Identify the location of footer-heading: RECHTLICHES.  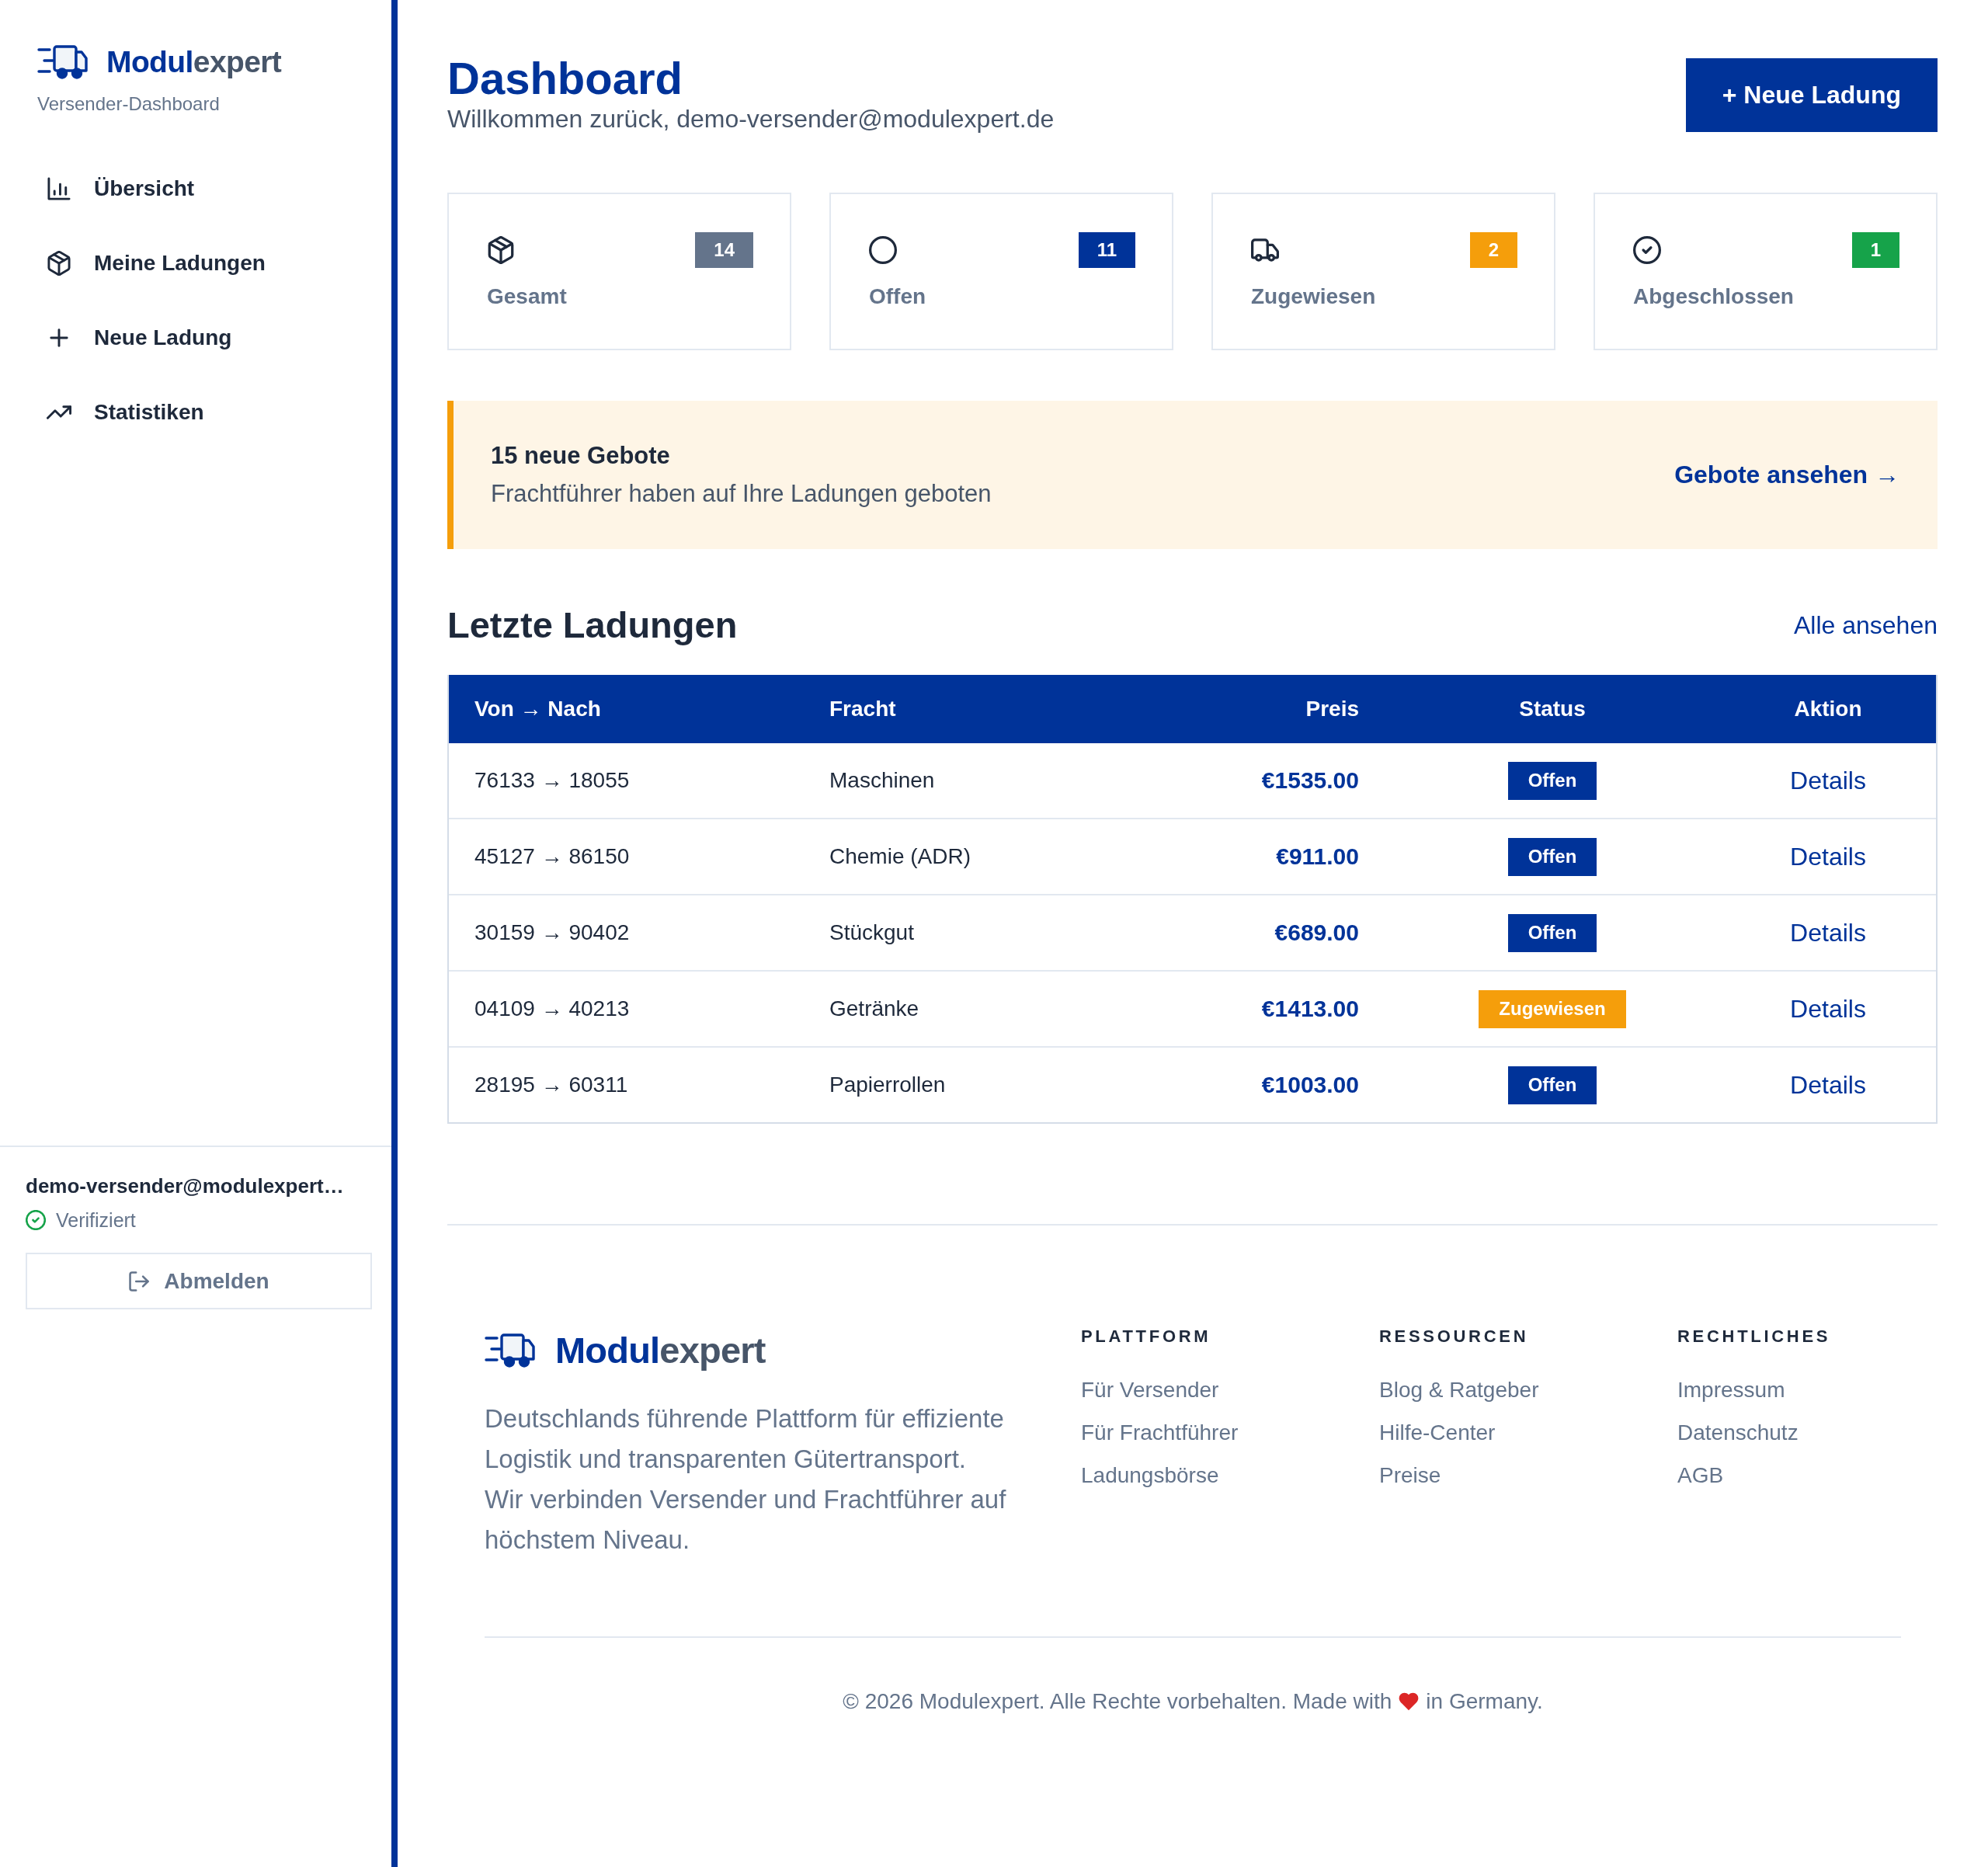
(1754, 1336).